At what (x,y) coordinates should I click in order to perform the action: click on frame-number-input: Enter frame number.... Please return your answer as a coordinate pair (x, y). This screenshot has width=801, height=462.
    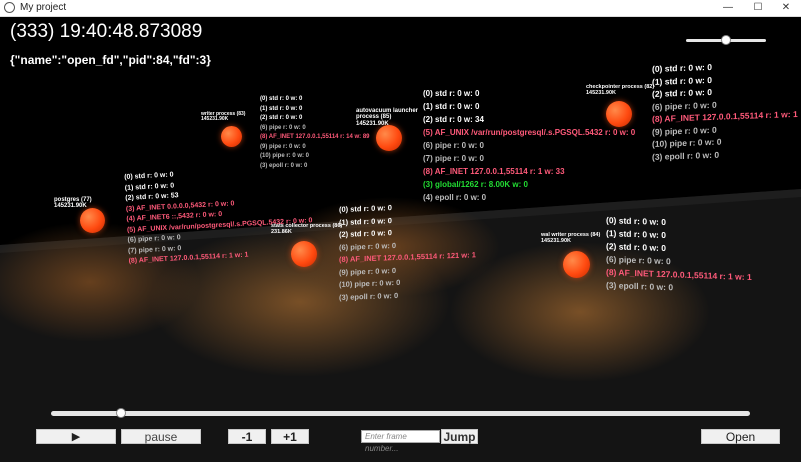
    Looking at the image, I should click on (400, 441).